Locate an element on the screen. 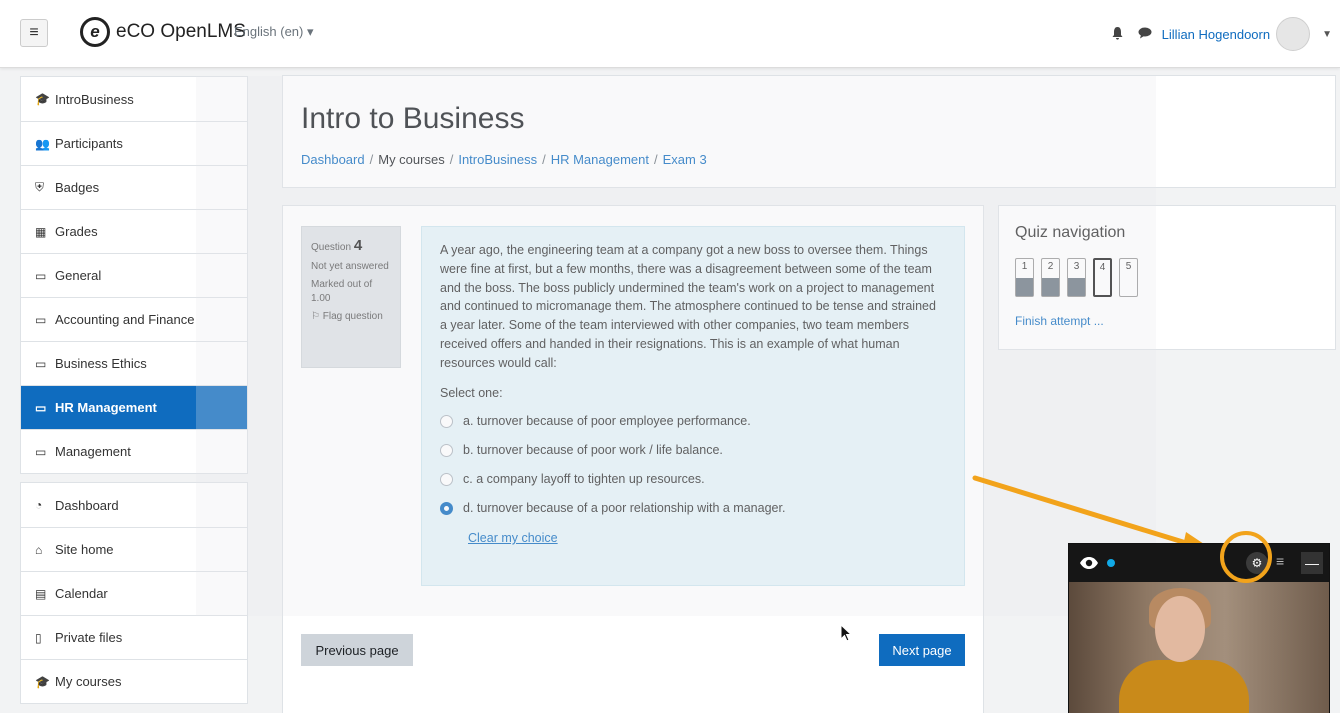  language-menu: English (en) ▾ is located at coordinates (274, 32).